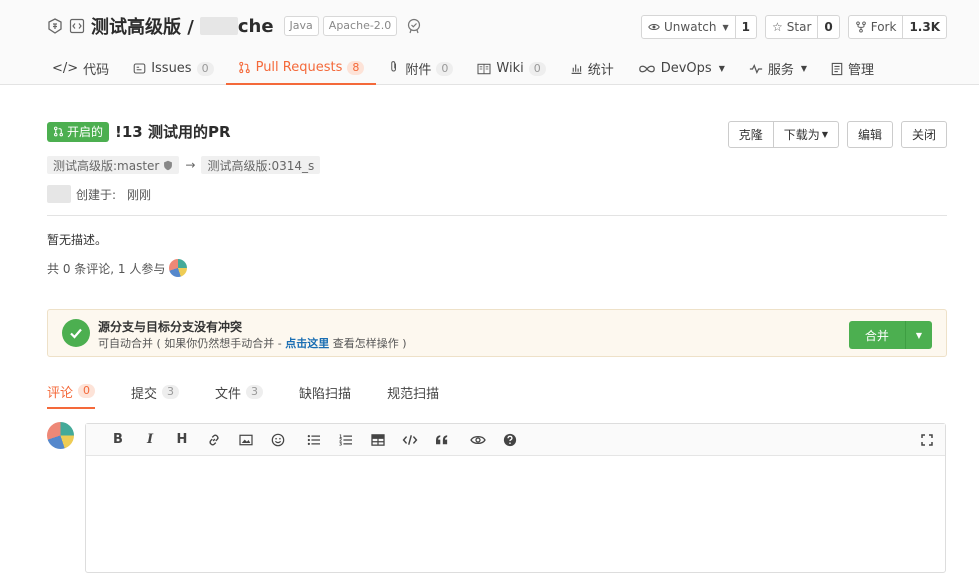 This screenshot has width=979, height=583. I want to click on fullscreen-button, so click(927, 440).